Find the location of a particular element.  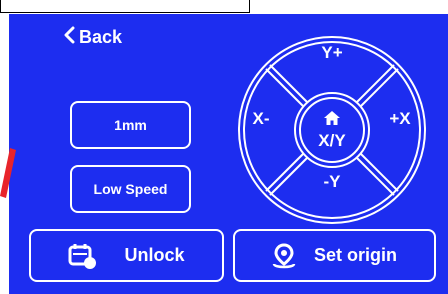

back-button: Back is located at coordinates (92, 37).